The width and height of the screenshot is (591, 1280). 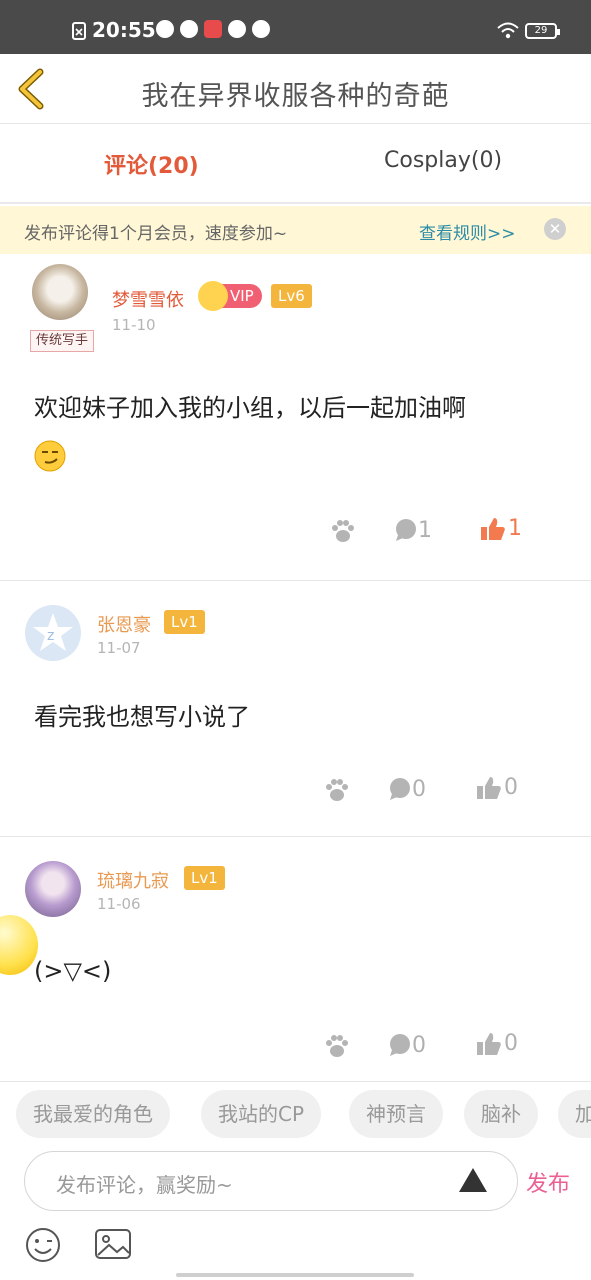 What do you see at coordinates (515, 528) in the screenshot?
I see `like-count: 1` at bounding box center [515, 528].